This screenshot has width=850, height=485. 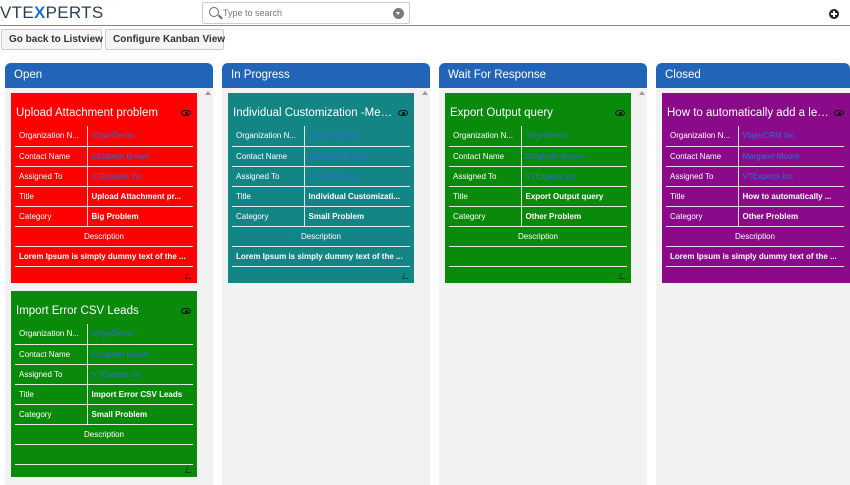 I want to click on search-input, so click(x=308, y=13).